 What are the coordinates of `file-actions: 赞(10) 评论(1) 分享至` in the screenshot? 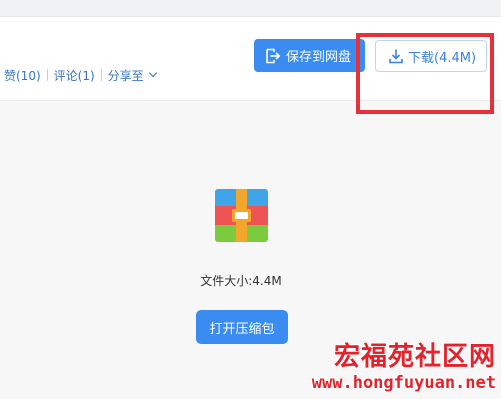 It's located at (80, 75).